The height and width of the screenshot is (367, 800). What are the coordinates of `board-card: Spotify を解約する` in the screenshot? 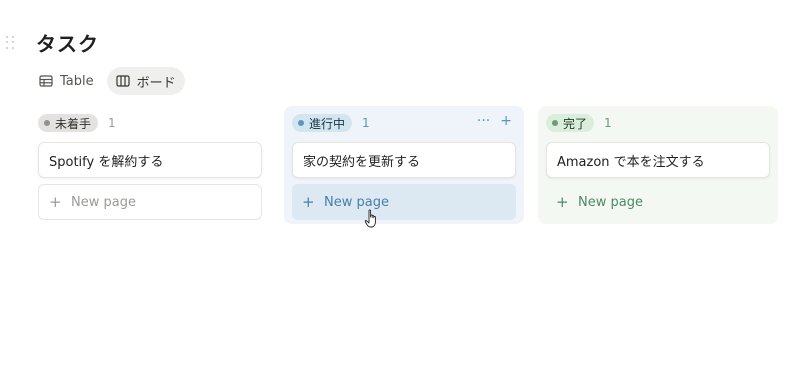 It's located at (150, 160).